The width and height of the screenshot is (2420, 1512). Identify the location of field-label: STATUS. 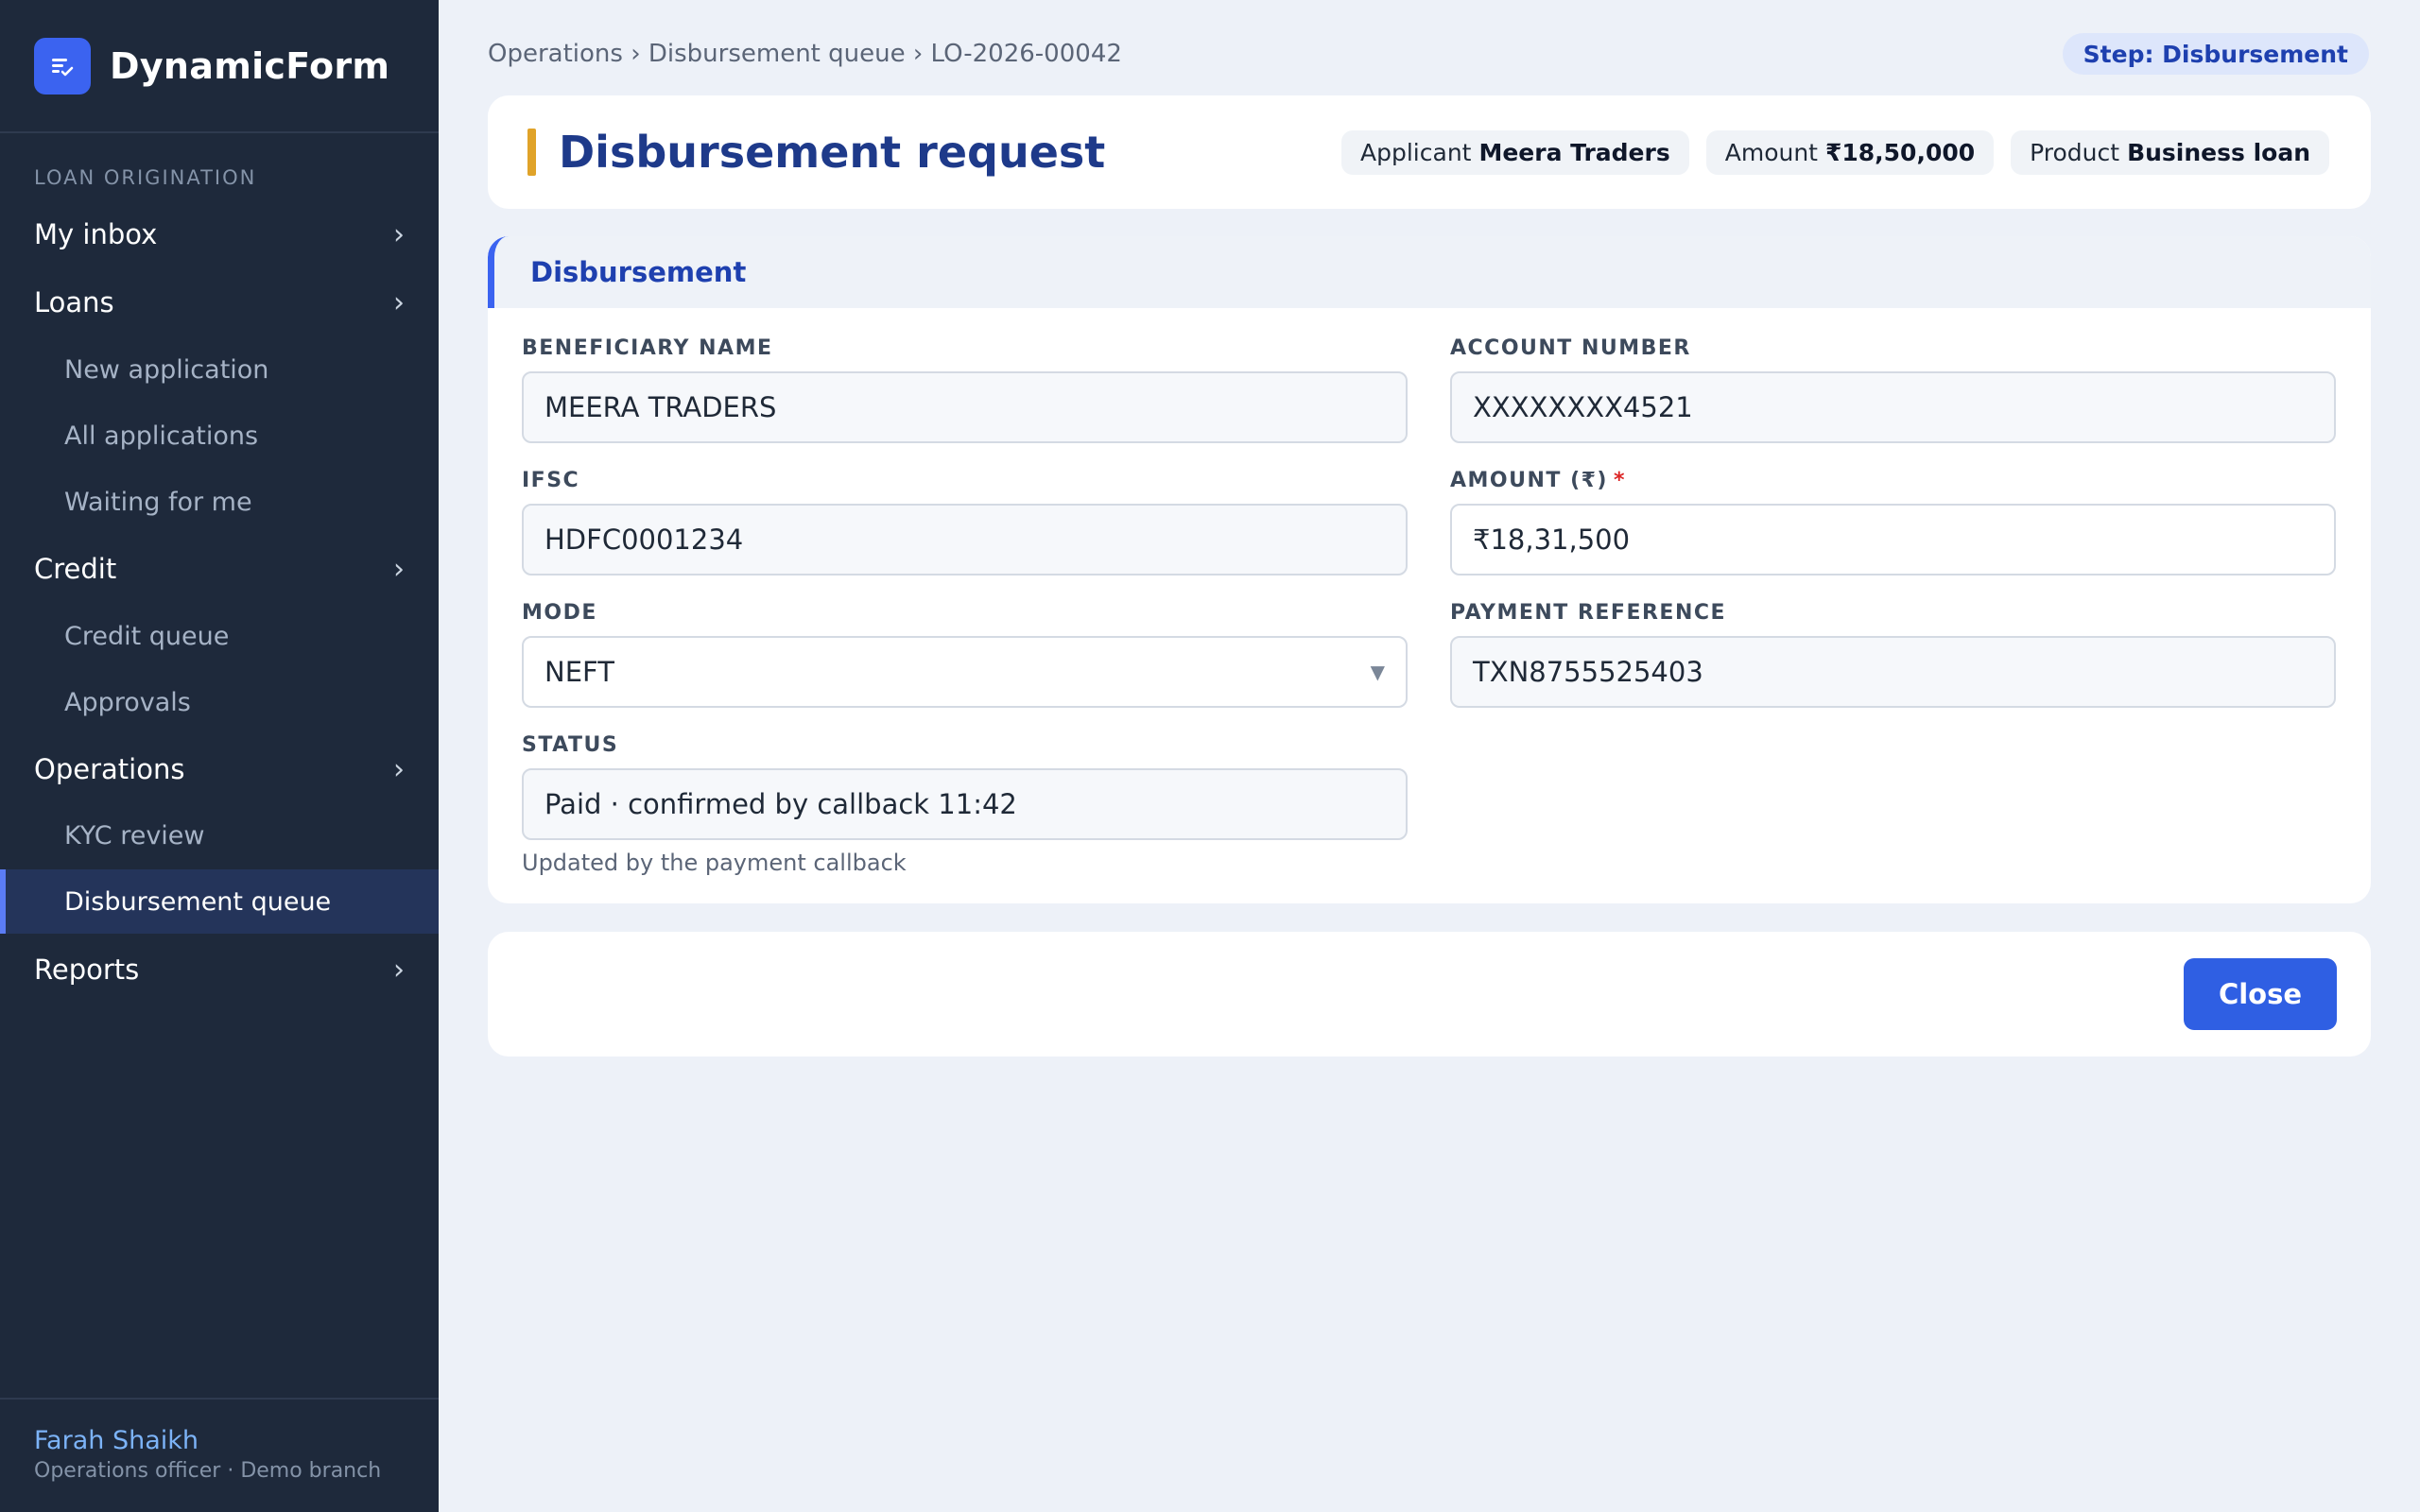
(570, 745).